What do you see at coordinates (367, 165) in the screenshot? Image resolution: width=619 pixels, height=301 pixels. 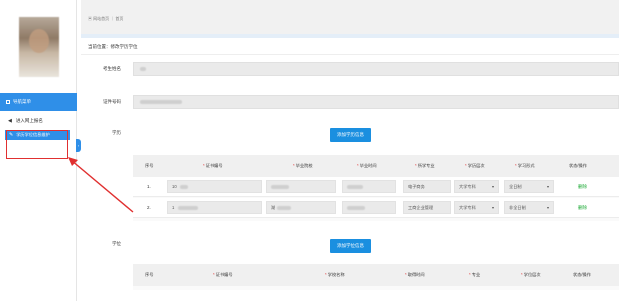 I see `col-header-grad-time: * 毕业时间` at bounding box center [367, 165].